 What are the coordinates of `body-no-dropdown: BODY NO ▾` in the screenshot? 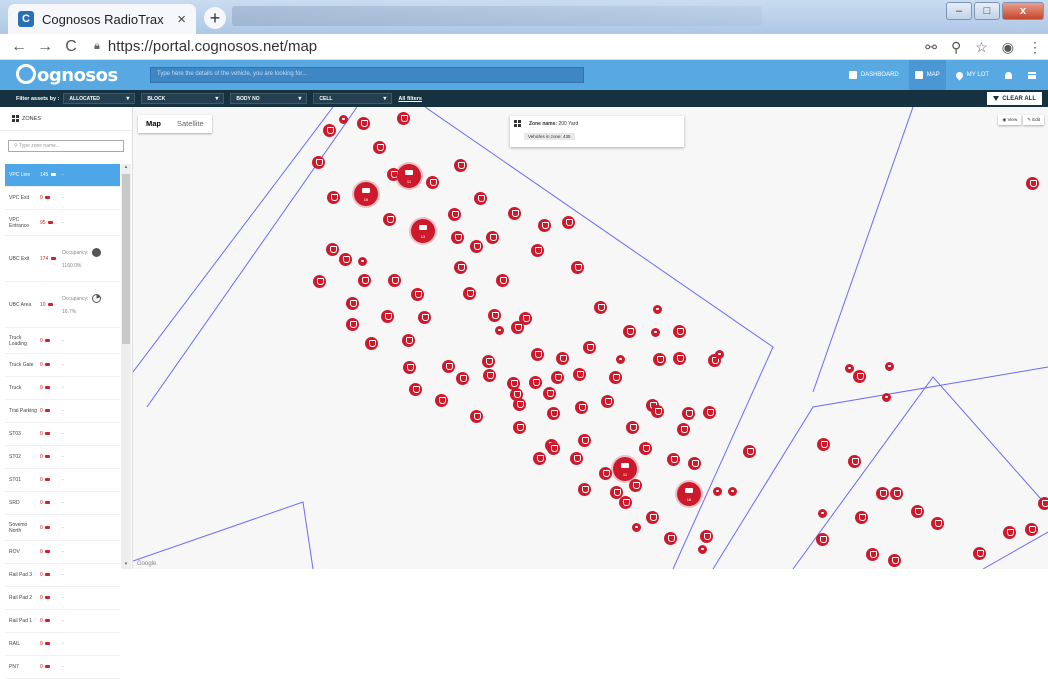 It's located at (269, 98).